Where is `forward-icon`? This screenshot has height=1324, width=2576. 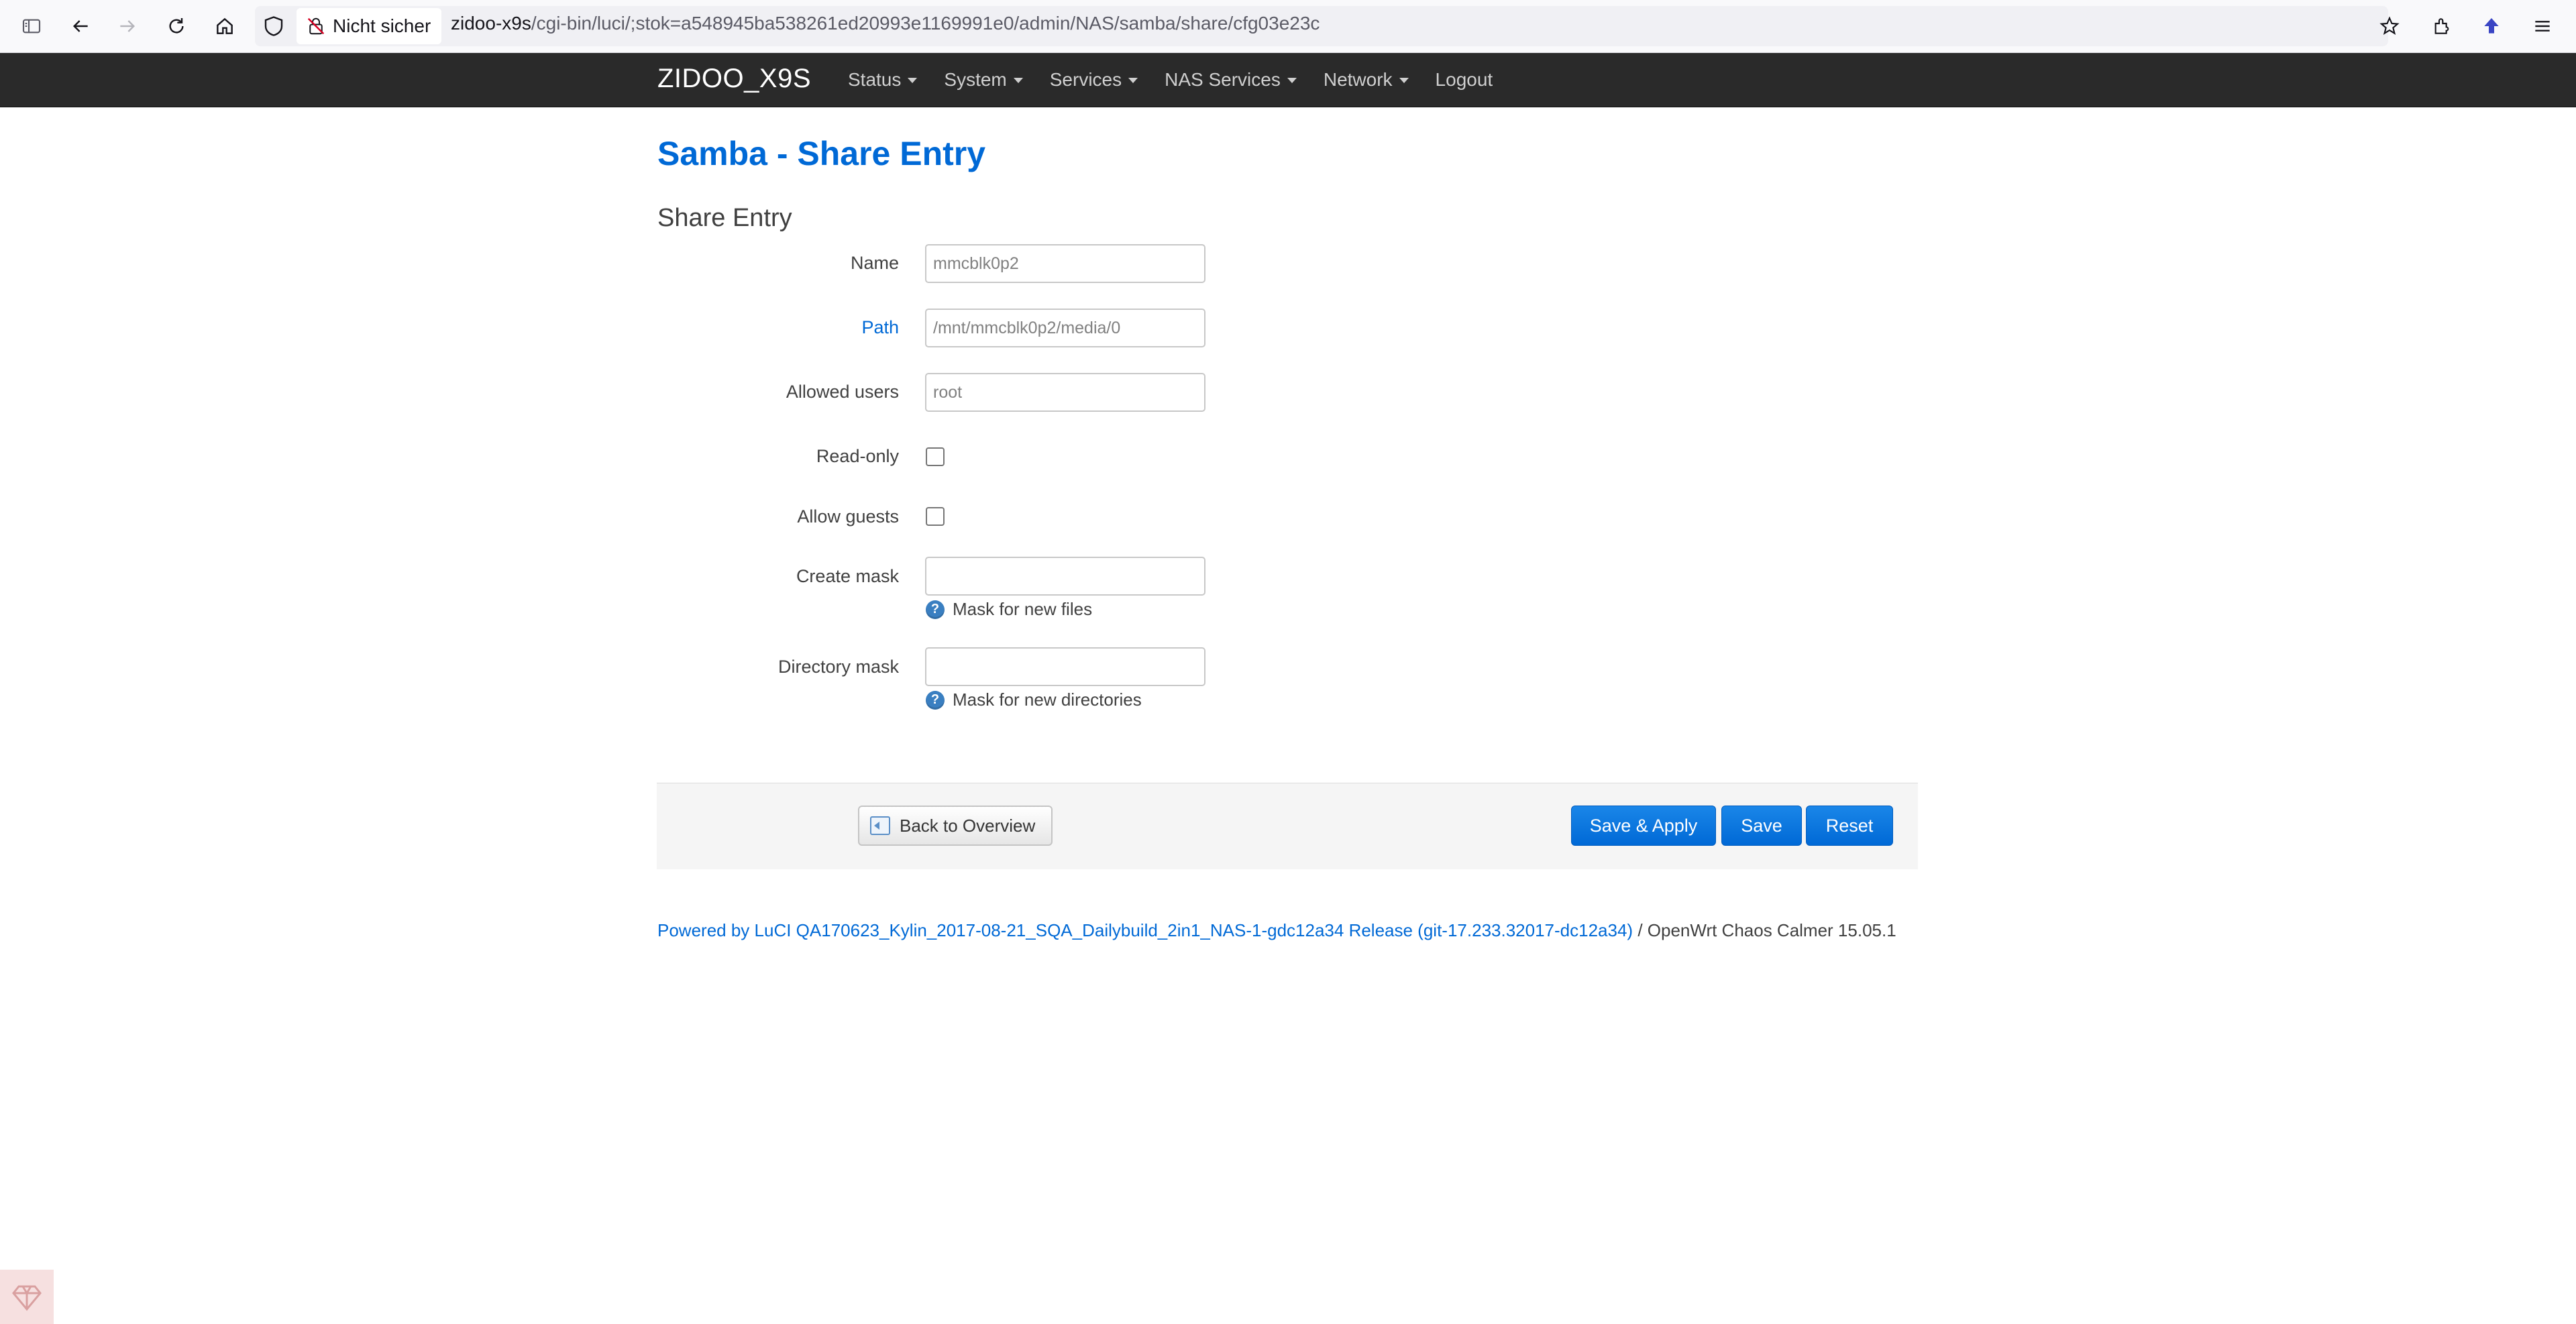
forward-icon is located at coordinates (127, 26).